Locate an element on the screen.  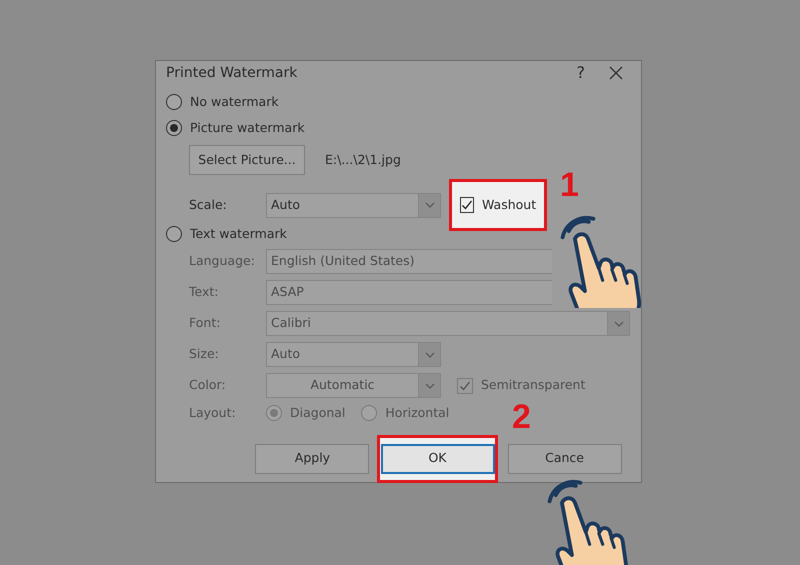
field-label: Layout: is located at coordinates (213, 413).